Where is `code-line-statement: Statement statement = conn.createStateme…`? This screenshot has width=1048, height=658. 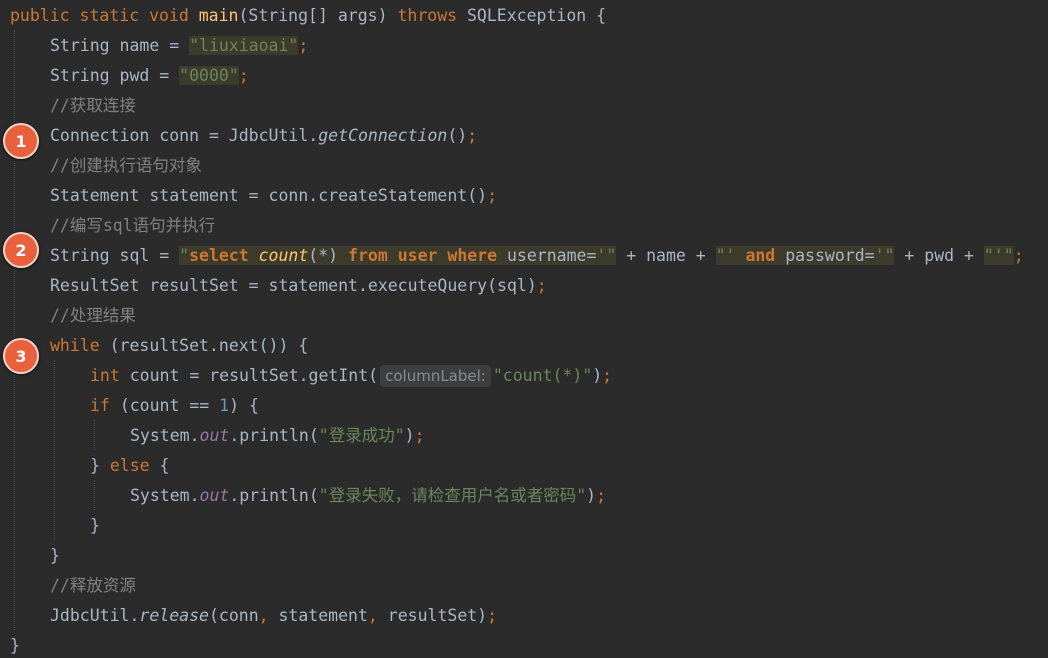 code-line-statement: Statement statement = conn.createStateme… is located at coordinates (273, 196).